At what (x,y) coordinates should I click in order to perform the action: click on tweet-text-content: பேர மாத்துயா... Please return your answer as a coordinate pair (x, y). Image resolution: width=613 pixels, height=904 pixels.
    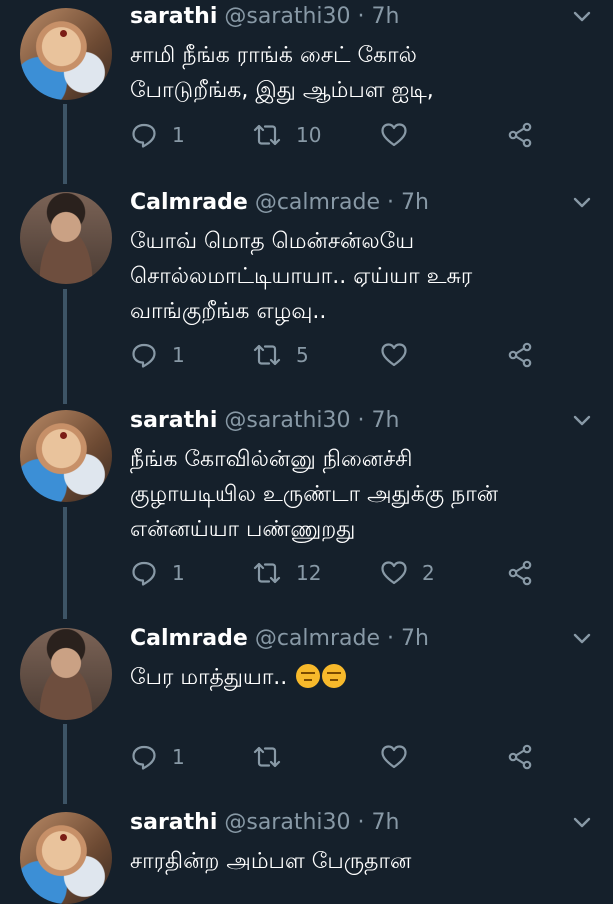
    Looking at the image, I should click on (209, 677).